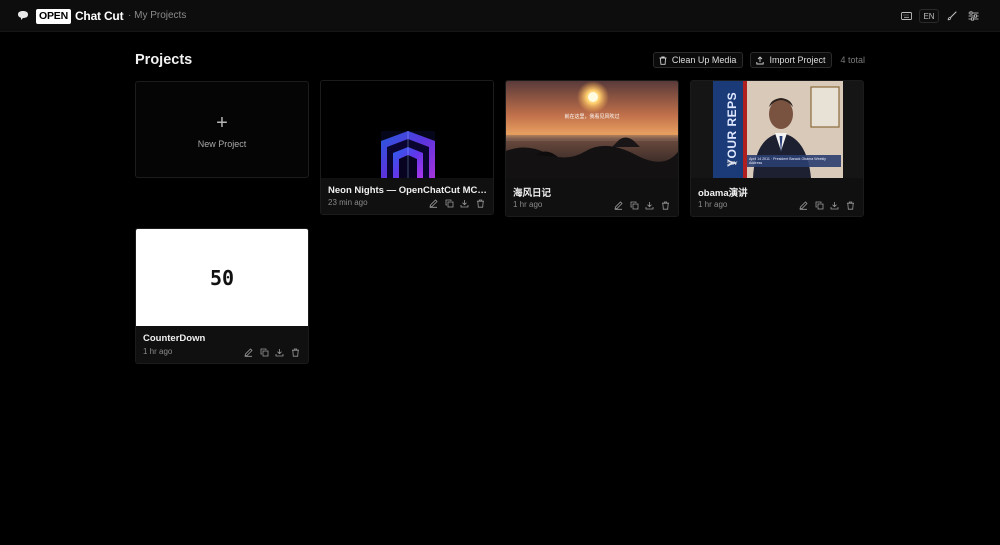 This screenshot has height=545, width=1000. Describe the element at coordinates (760, 59) in the screenshot. I see `upload-icon` at that location.